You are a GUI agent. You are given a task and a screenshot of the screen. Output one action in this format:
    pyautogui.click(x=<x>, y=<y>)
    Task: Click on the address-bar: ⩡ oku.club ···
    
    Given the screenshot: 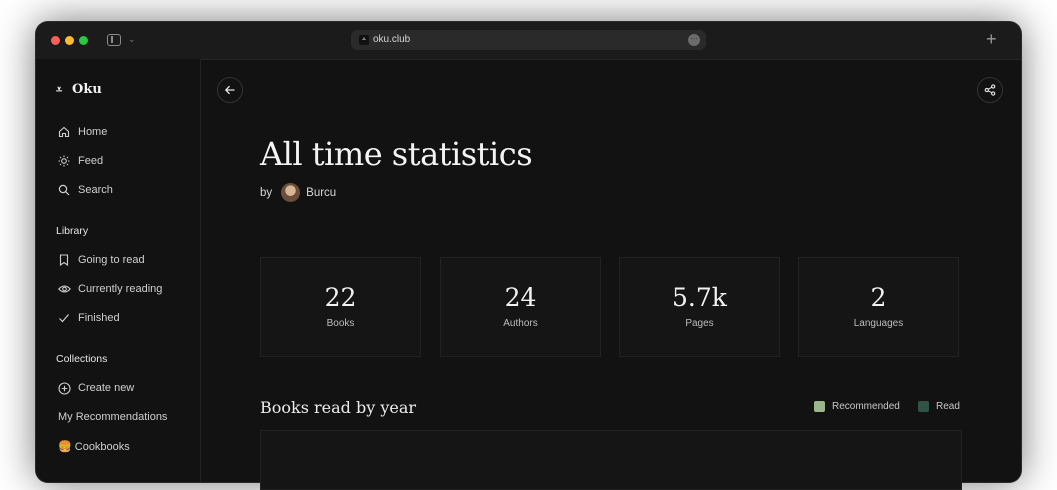 What is the action you would take?
    pyautogui.click(x=528, y=40)
    